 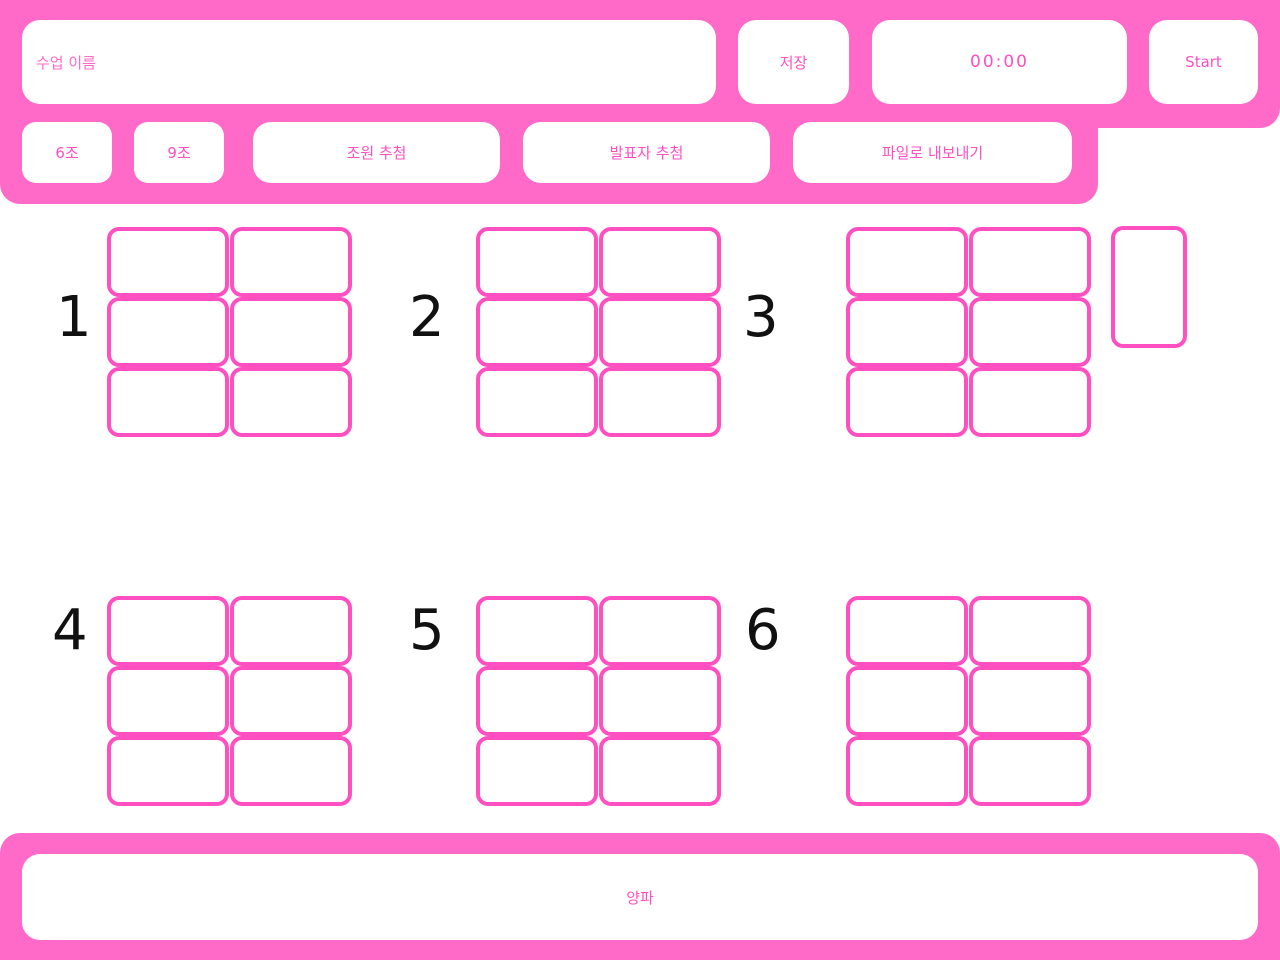 What do you see at coordinates (369, 62) in the screenshot?
I see `lesson-name-input: 수업 이름` at bounding box center [369, 62].